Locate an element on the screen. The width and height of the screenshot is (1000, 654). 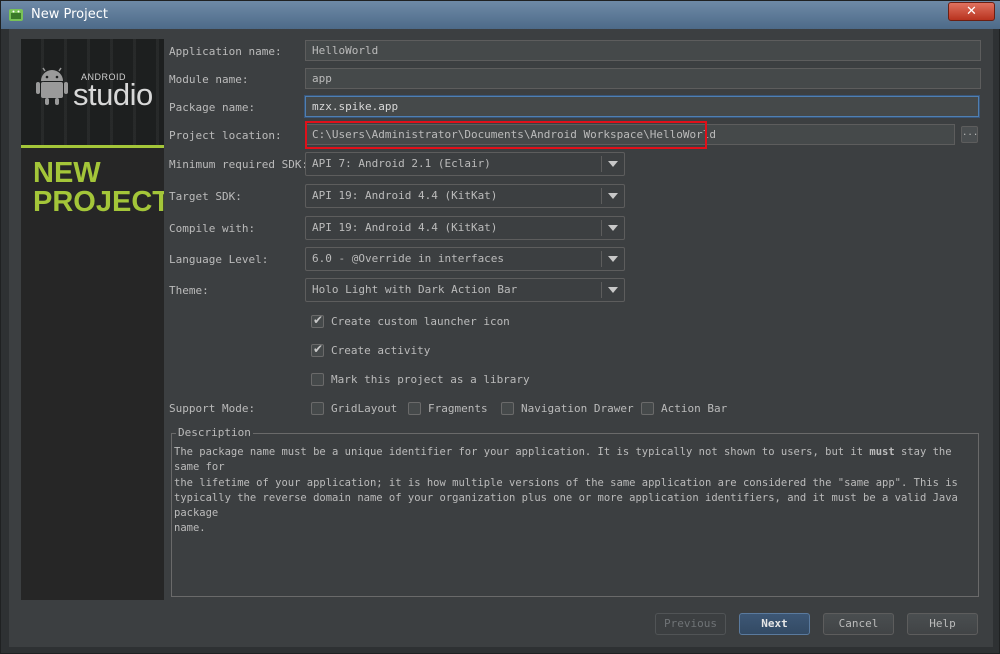
previous-button: Previous is located at coordinates (690, 624).